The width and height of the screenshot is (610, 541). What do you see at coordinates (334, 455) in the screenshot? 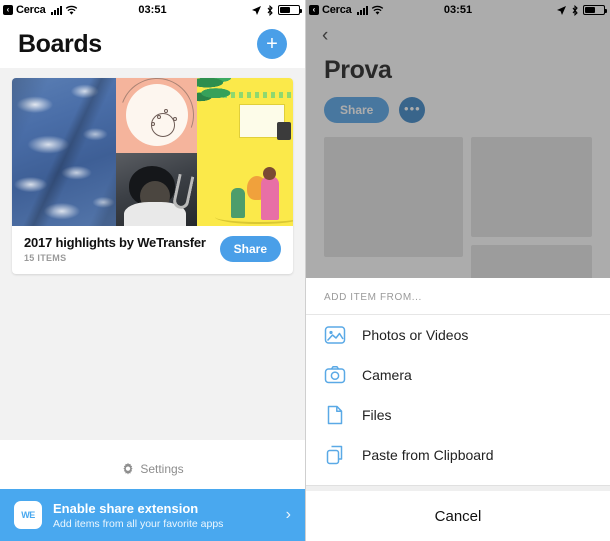
I see `clipboard-icon` at bounding box center [334, 455].